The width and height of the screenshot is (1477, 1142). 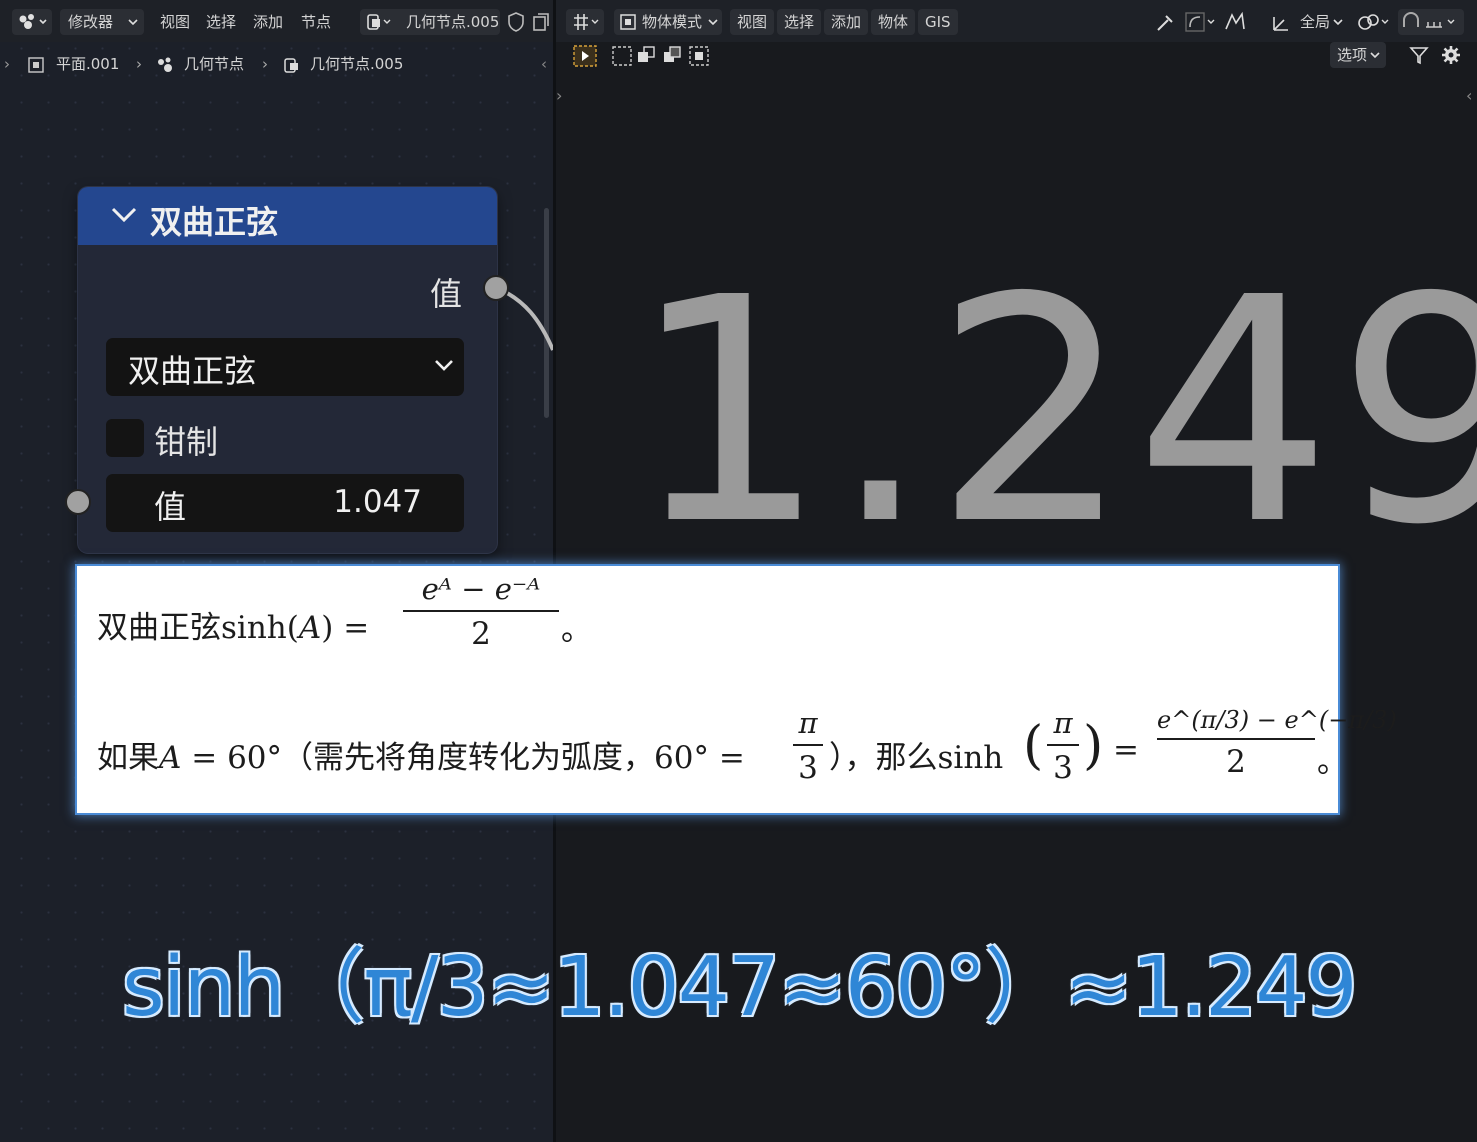 What do you see at coordinates (285, 367) in the screenshot?
I see `operation-dropdown: 双曲正弦` at bounding box center [285, 367].